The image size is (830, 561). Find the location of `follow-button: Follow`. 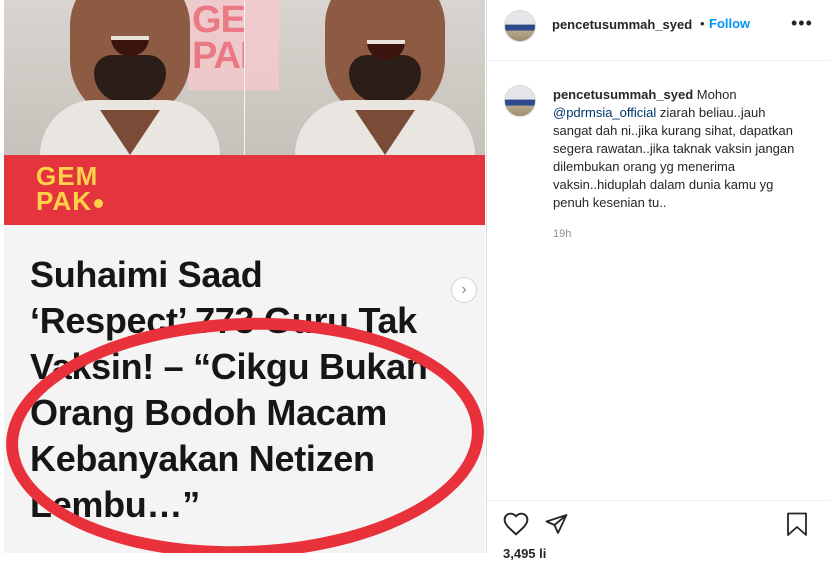

follow-button: Follow is located at coordinates (729, 23).